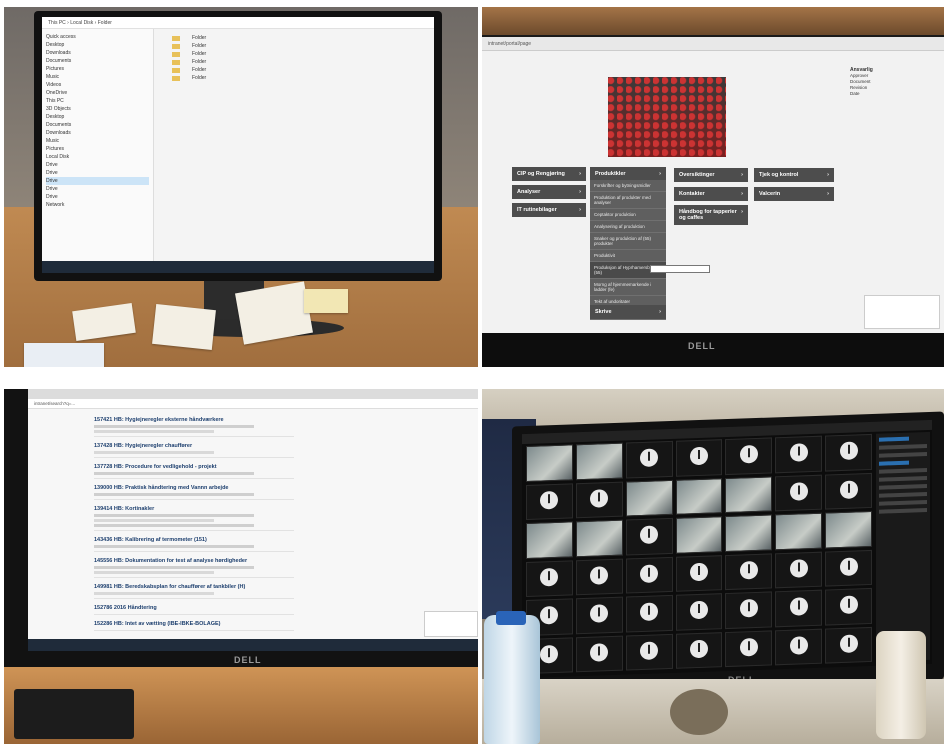  I want to click on menu-item: Snaker og produktion af (55) produkter, so click(628, 241).